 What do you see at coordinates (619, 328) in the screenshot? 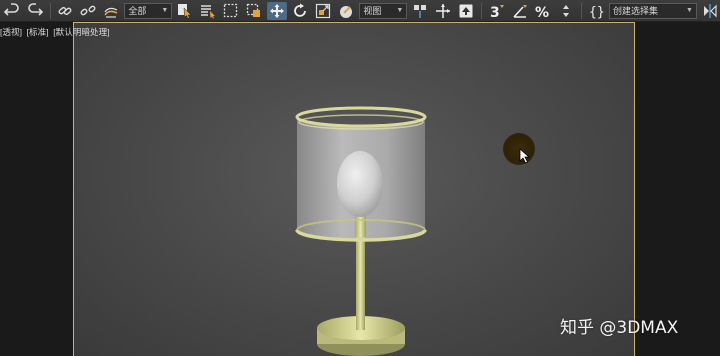
I see `watermark: 知乎 @3DMAX` at bounding box center [619, 328].